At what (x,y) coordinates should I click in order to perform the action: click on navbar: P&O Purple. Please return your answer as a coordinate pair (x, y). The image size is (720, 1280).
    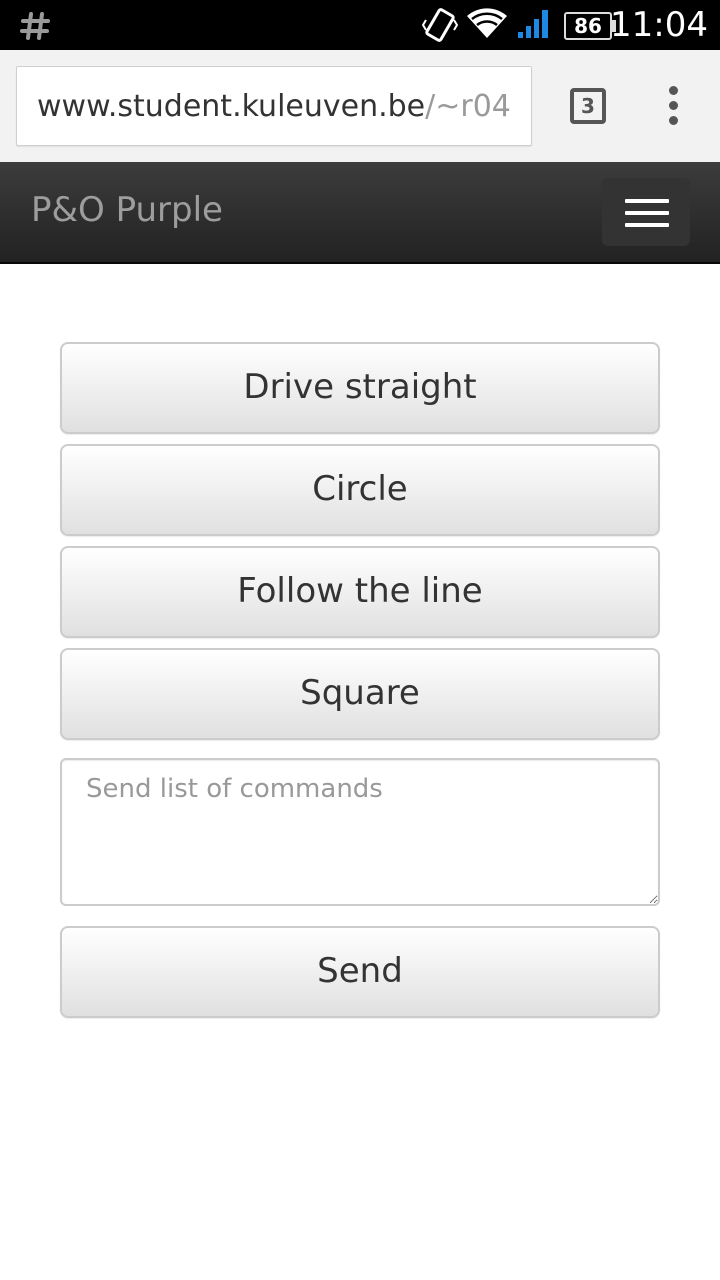
    Looking at the image, I should click on (360, 213).